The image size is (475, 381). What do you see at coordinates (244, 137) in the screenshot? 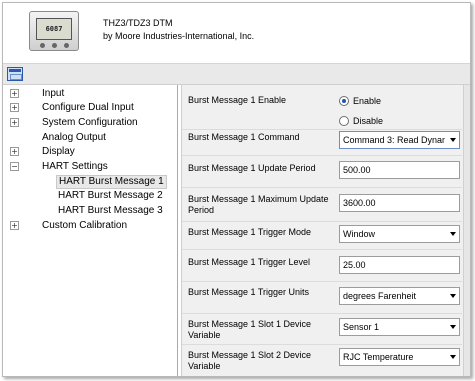
I see `command-label: Burst Message 1 Command` at bounding box center [244, 137].